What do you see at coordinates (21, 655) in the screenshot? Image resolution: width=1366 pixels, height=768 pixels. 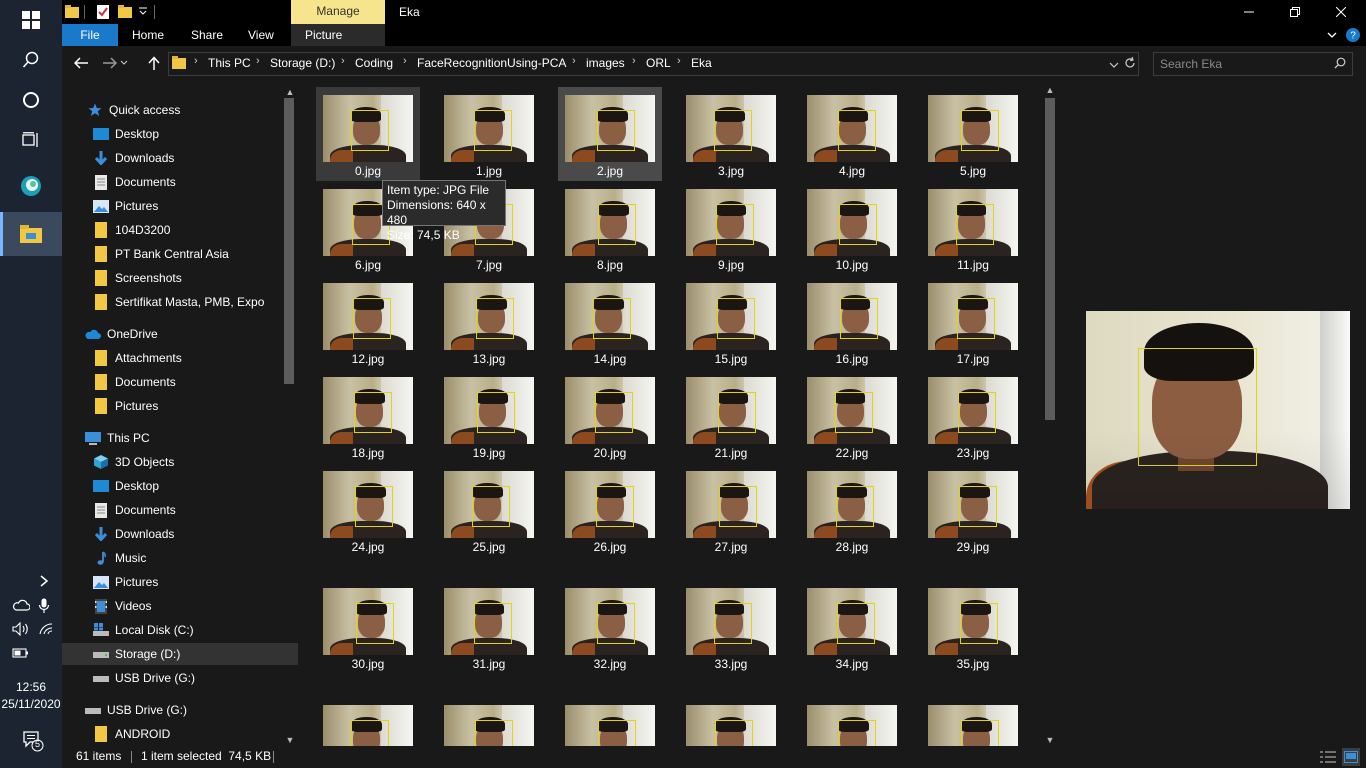 I see `battery-icon` at bounding box center [21, 655].